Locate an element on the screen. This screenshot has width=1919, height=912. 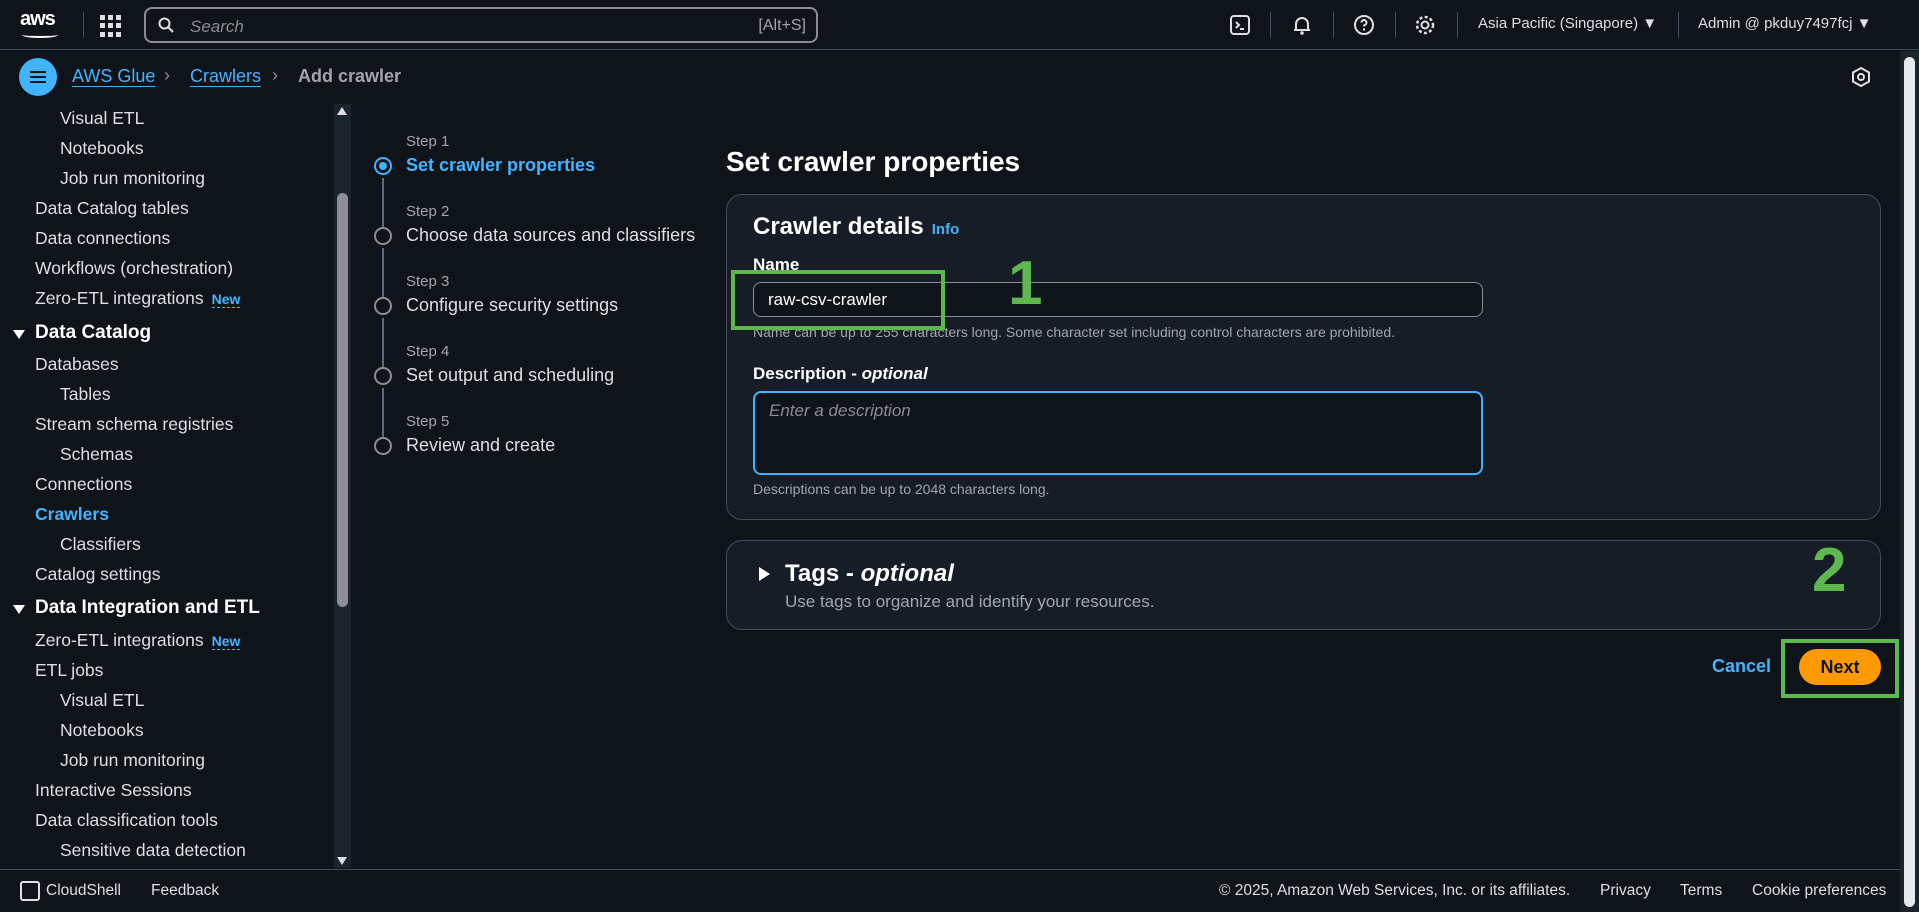
step-2-indicator is located at coordinates (383, 236).